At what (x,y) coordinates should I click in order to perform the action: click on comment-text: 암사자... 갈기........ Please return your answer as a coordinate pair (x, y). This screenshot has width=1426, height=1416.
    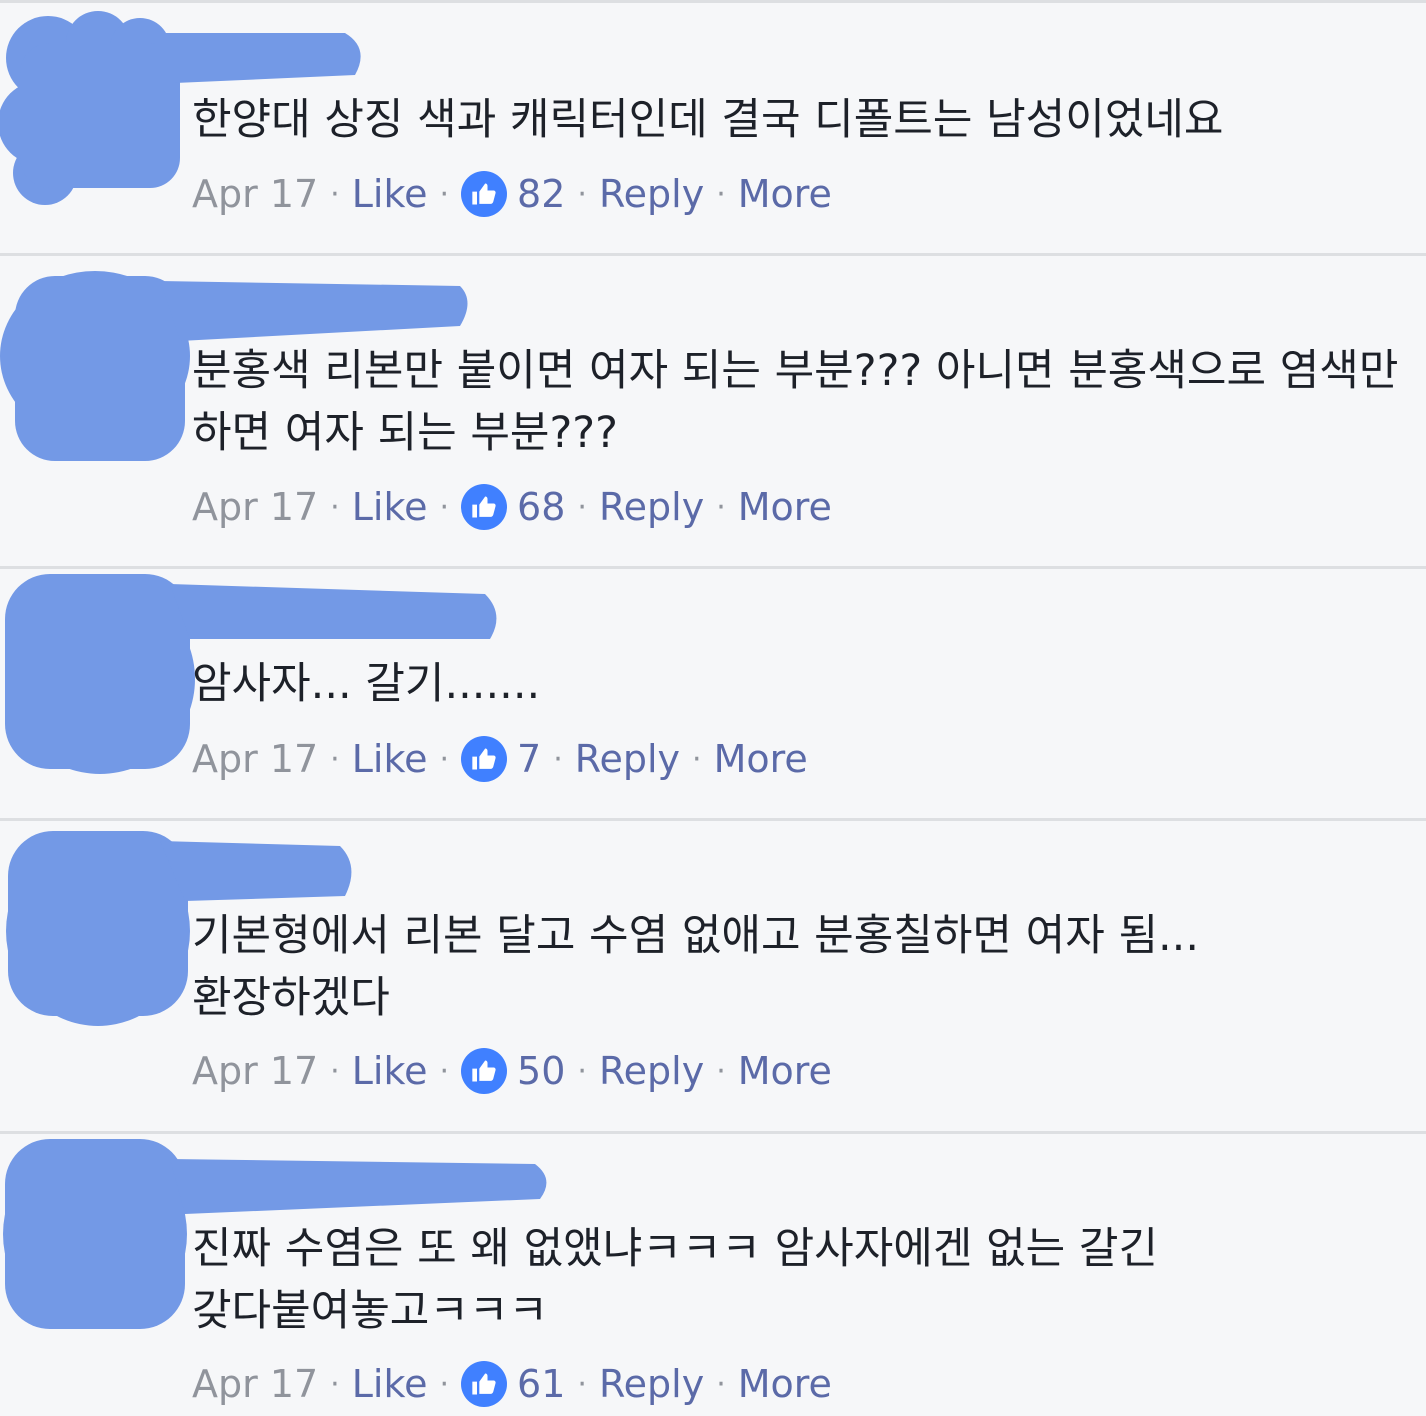
    Looking at the image, I should click on (366, 684).